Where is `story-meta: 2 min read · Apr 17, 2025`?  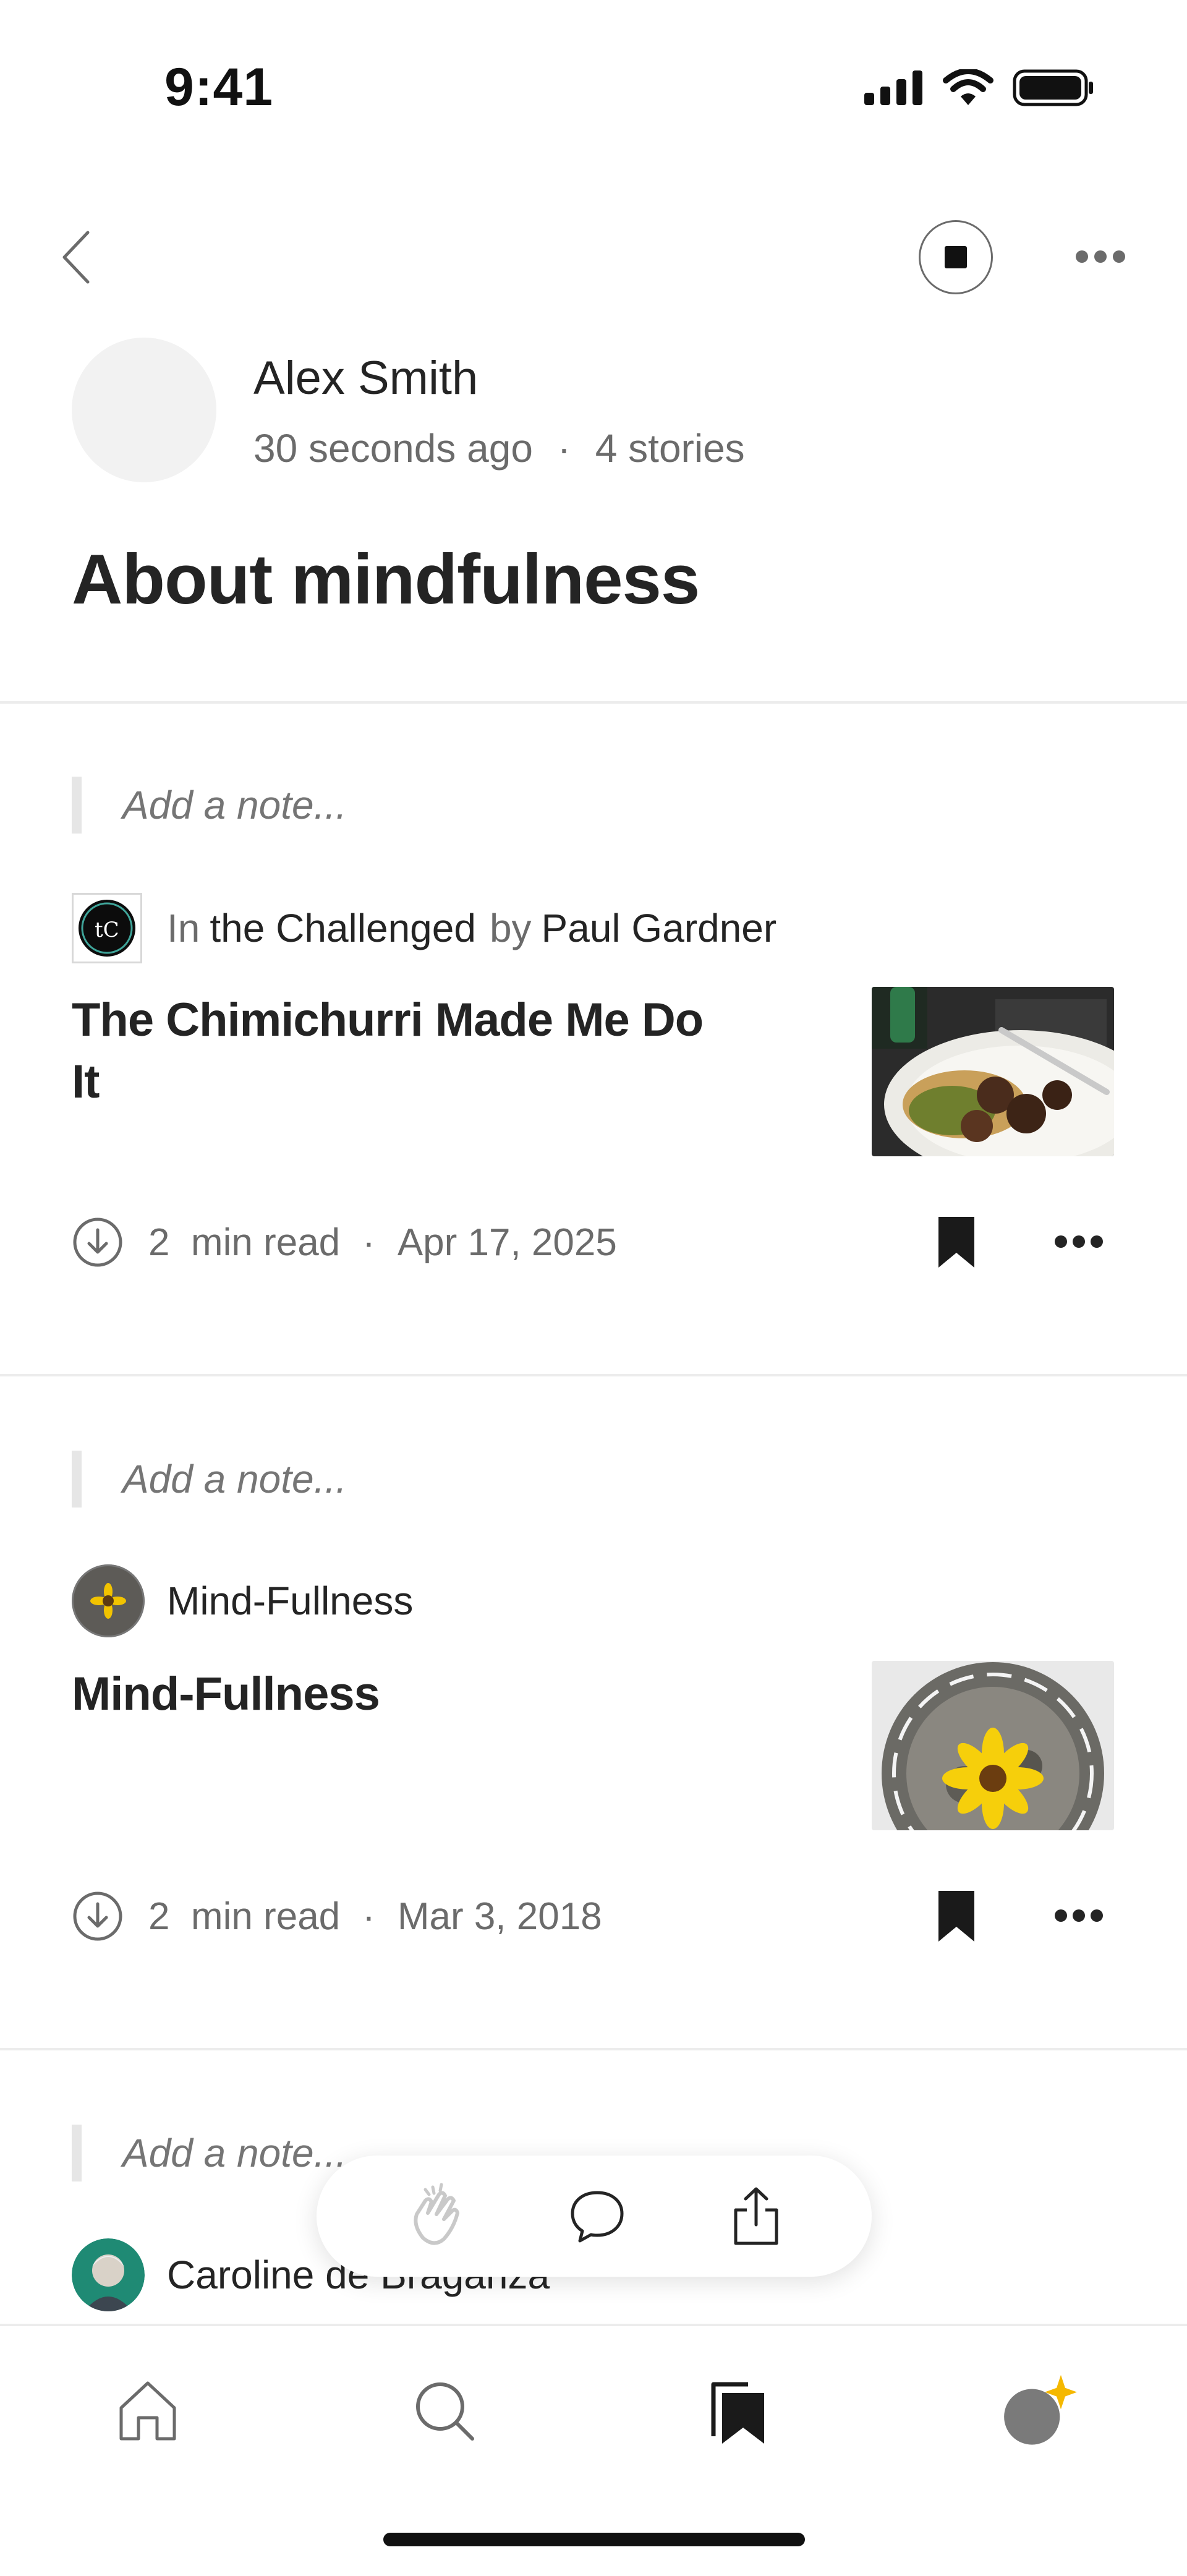
story-meta: 2 min read · Apr 17, 2025 is located at coordinates (345, 1242).